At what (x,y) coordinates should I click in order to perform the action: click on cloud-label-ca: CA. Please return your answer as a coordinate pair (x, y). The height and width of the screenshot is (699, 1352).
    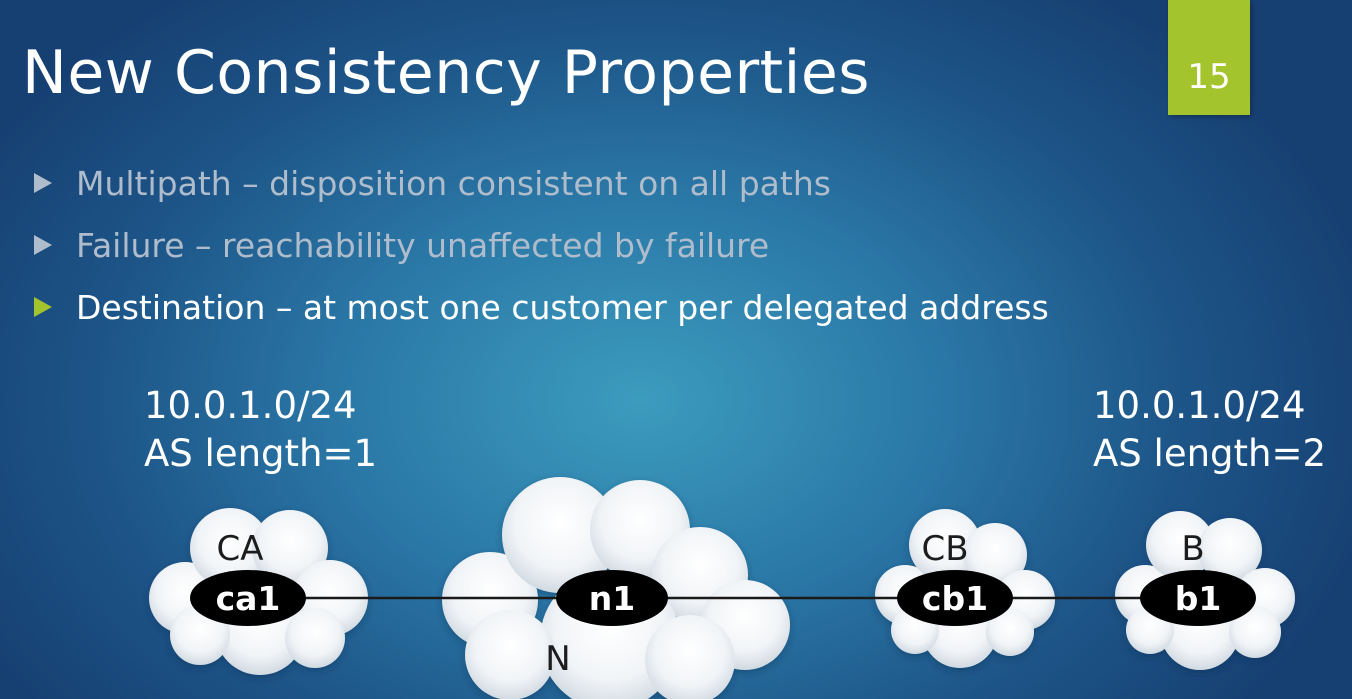
    Looking at the image, I should click on (240, 549).